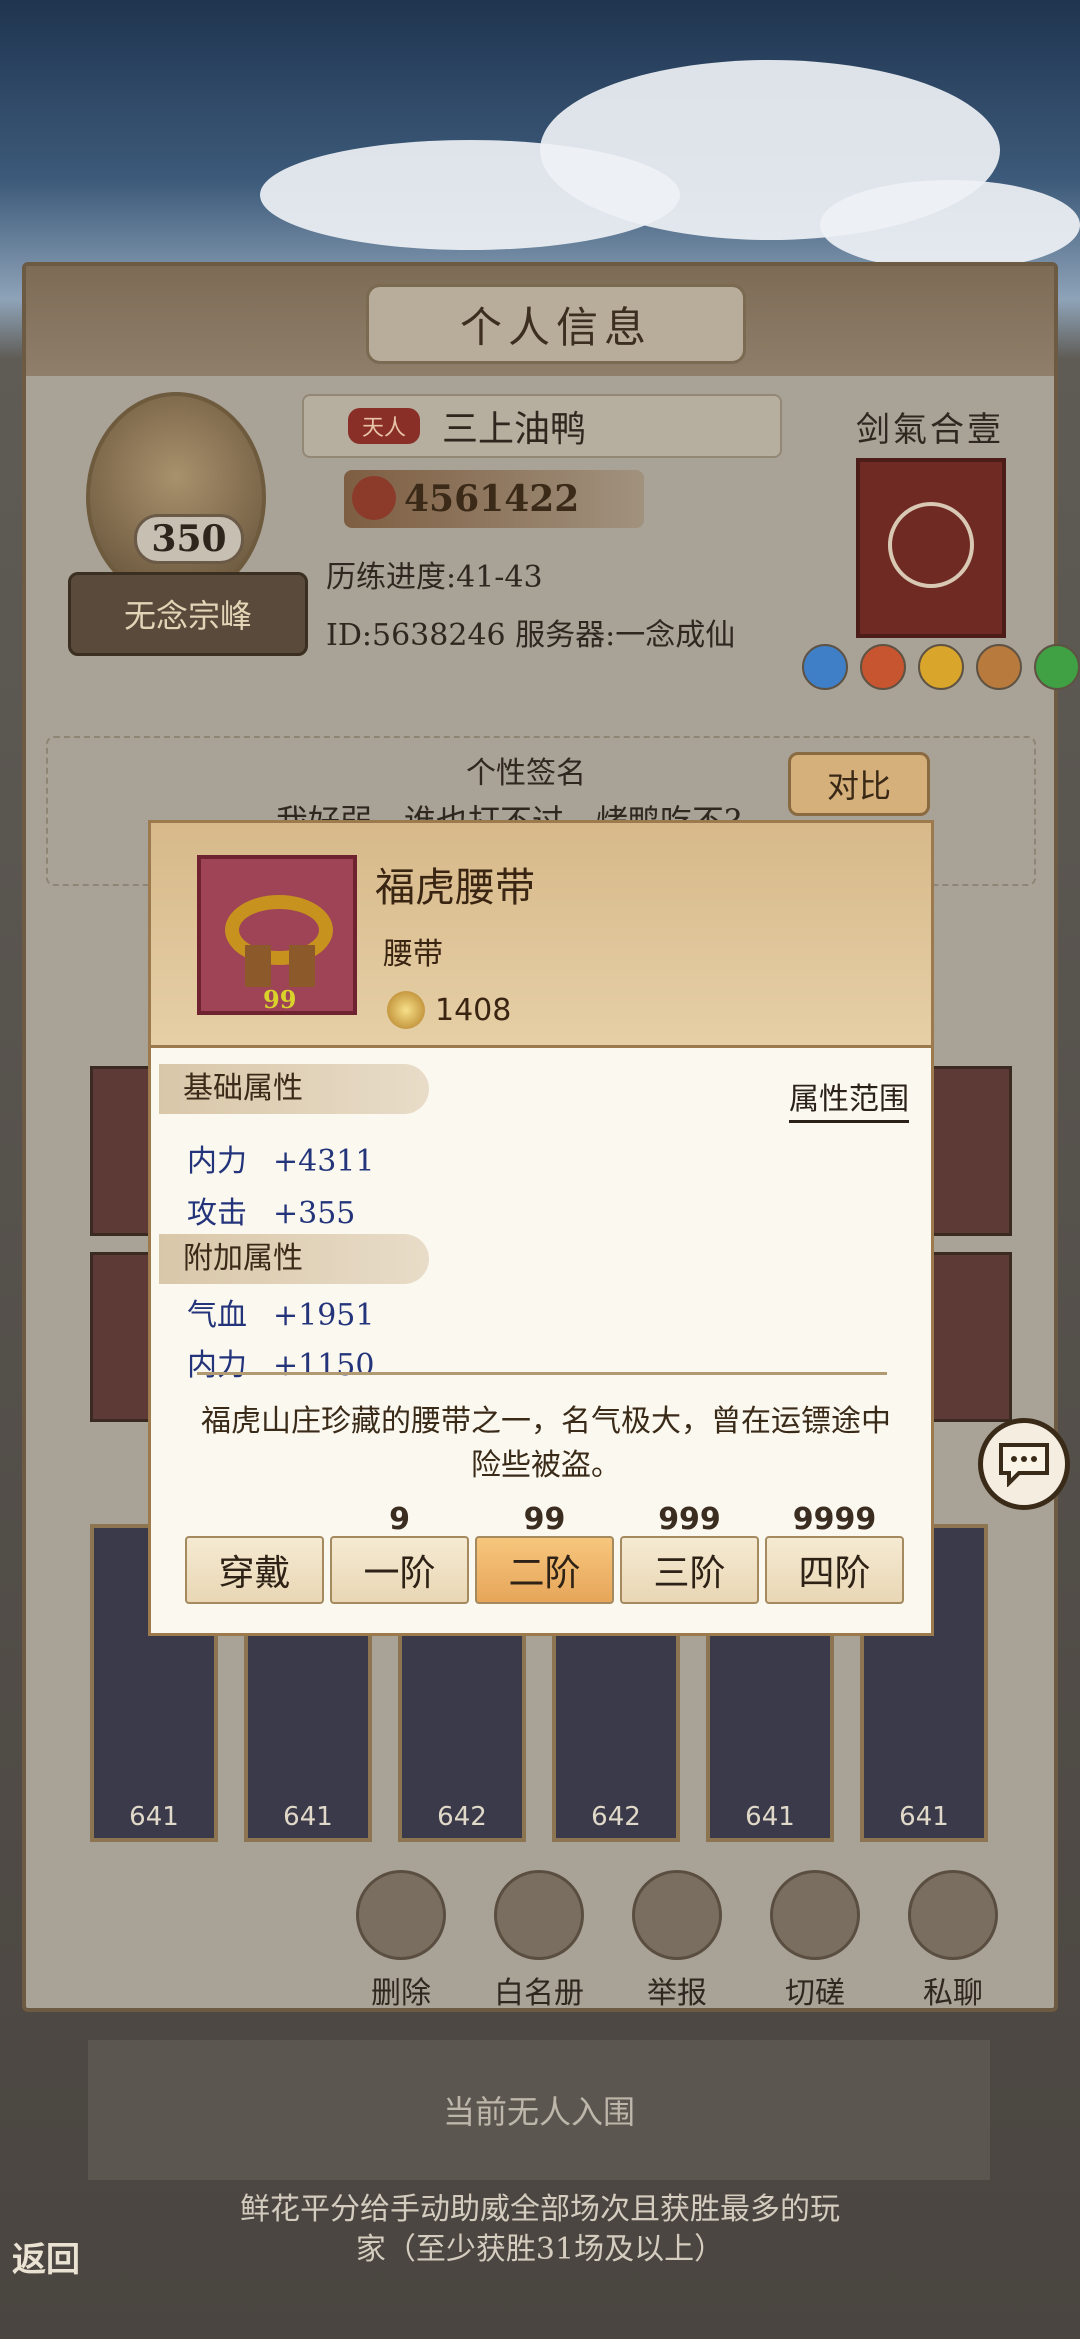  Describe the element at coordinates (677, 1993) in the screenshot. I see `action-label: 举报` at that location.